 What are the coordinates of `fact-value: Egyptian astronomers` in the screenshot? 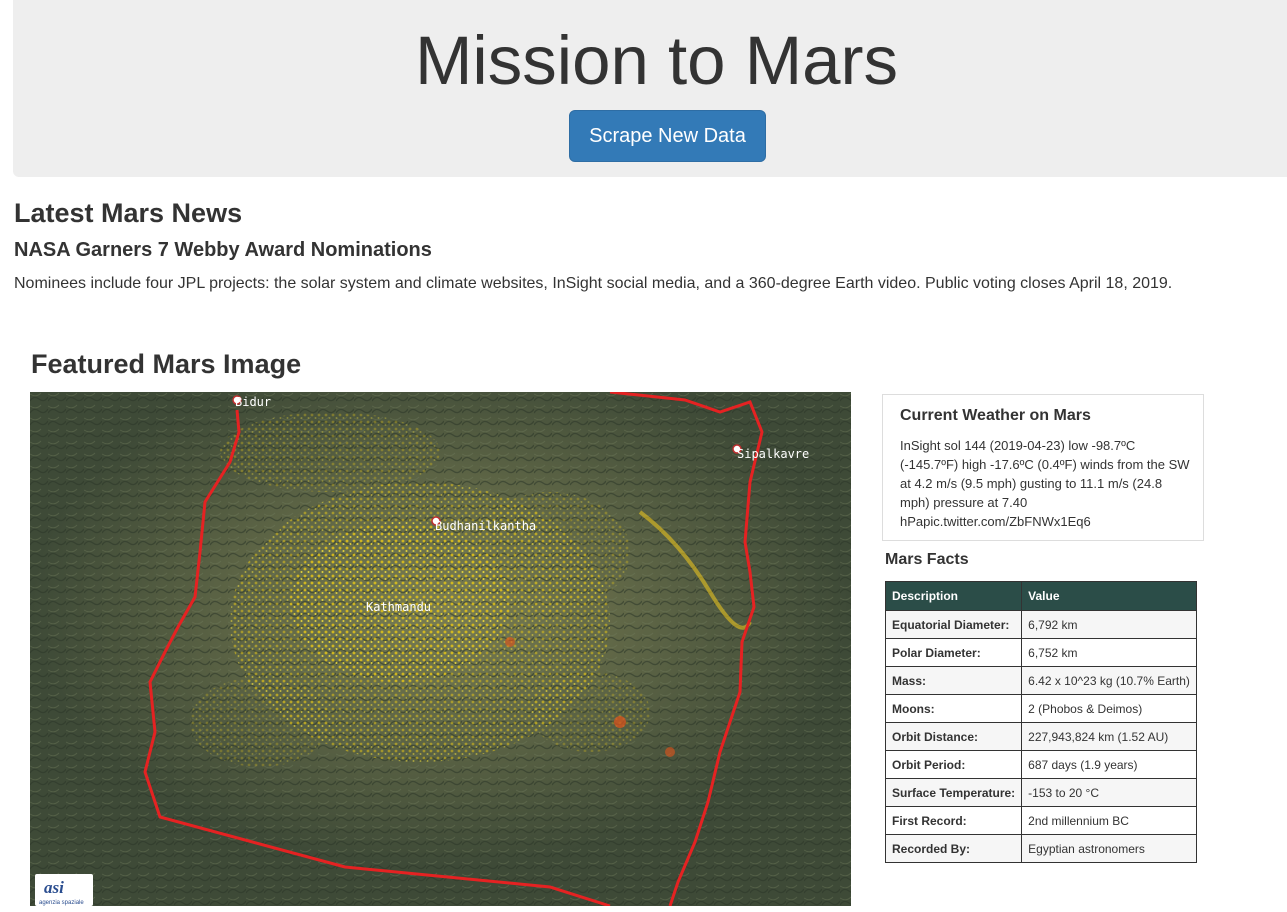 It's located at (1109, 848).